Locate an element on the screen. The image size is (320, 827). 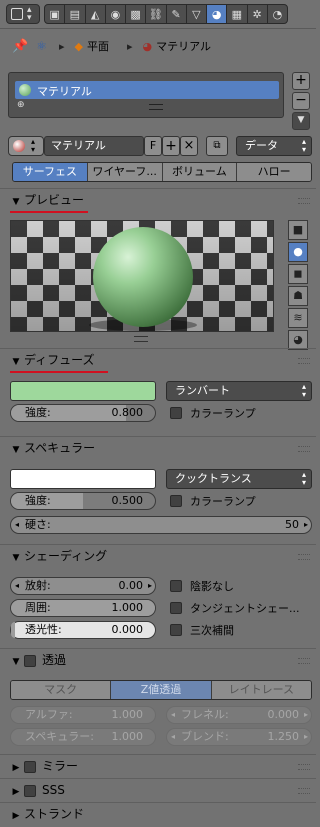
browse-material-button: ▴ ▾ is located at coordinates (26, 146).